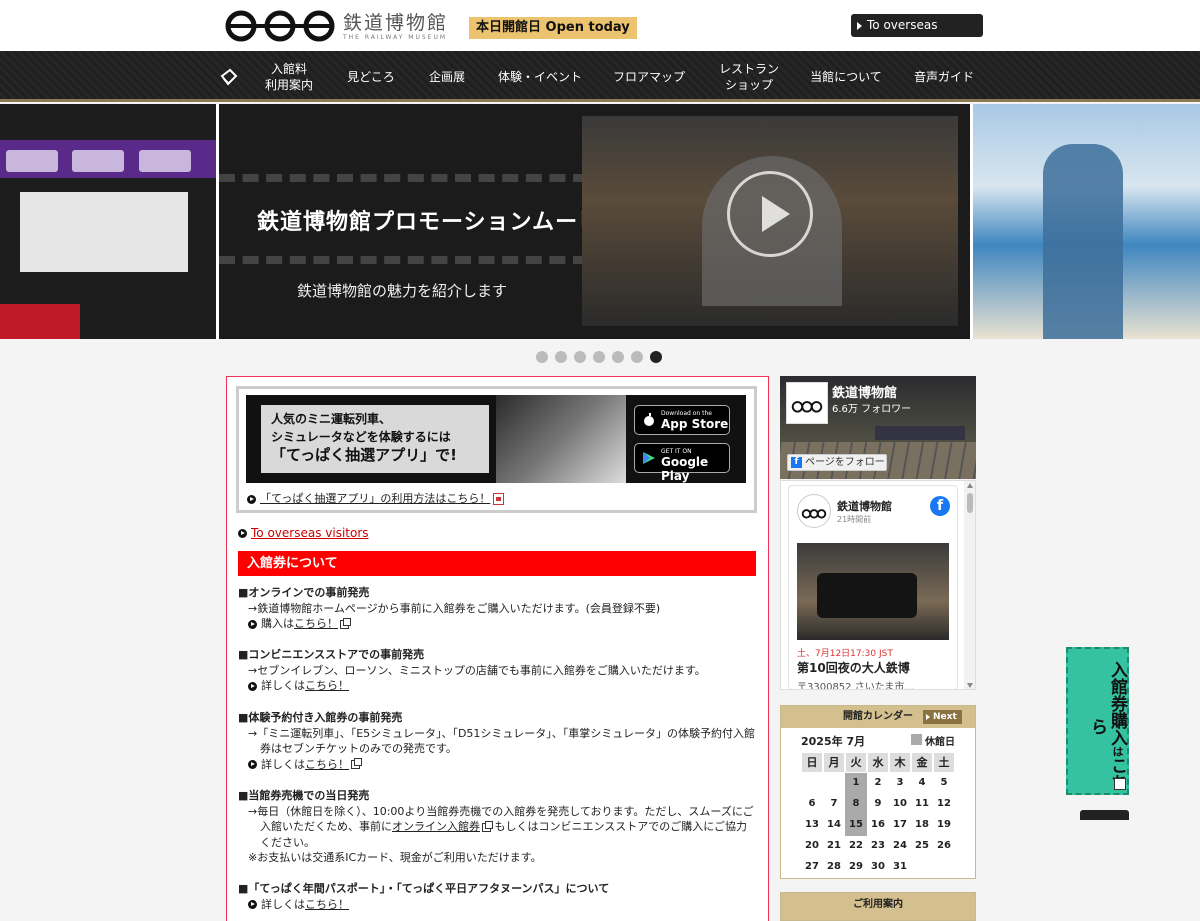 This screenshot has height=921, width=1200. Describe the element at coordinates (856, 867) in the screenshot. I see `calendar-day: 29` at that location.